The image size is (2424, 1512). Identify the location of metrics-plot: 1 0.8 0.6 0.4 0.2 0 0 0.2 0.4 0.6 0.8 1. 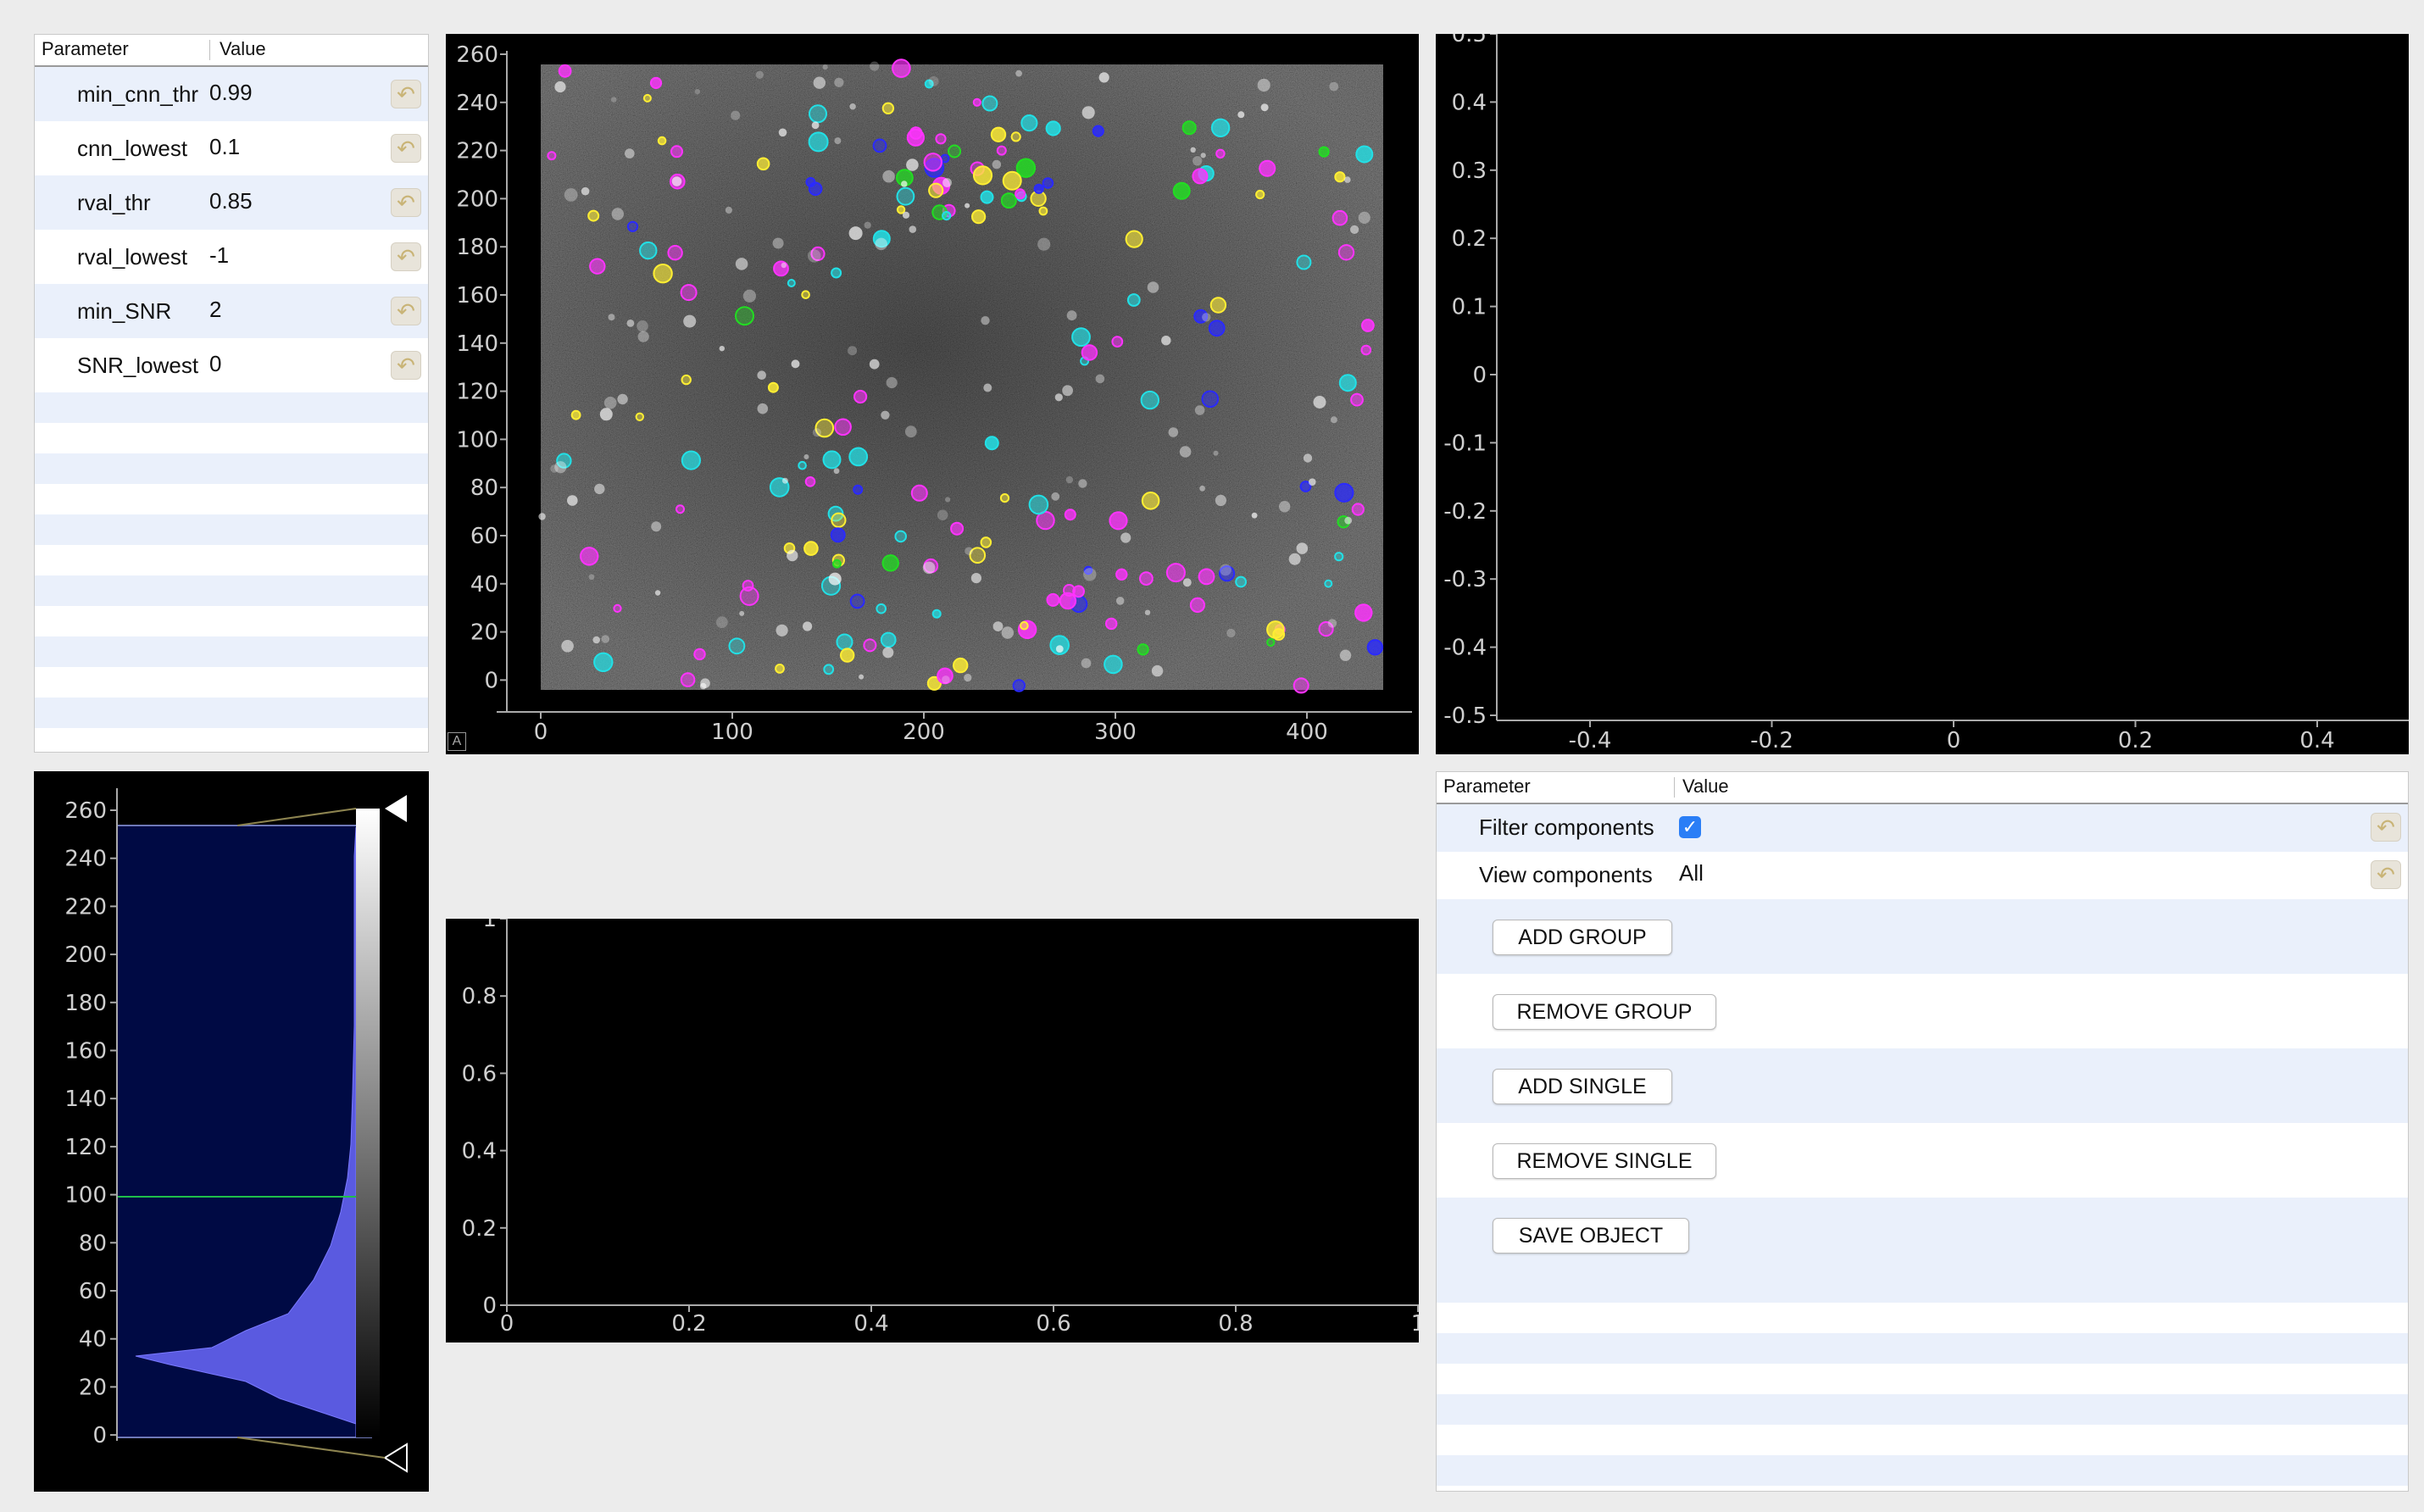
(932, 1130).